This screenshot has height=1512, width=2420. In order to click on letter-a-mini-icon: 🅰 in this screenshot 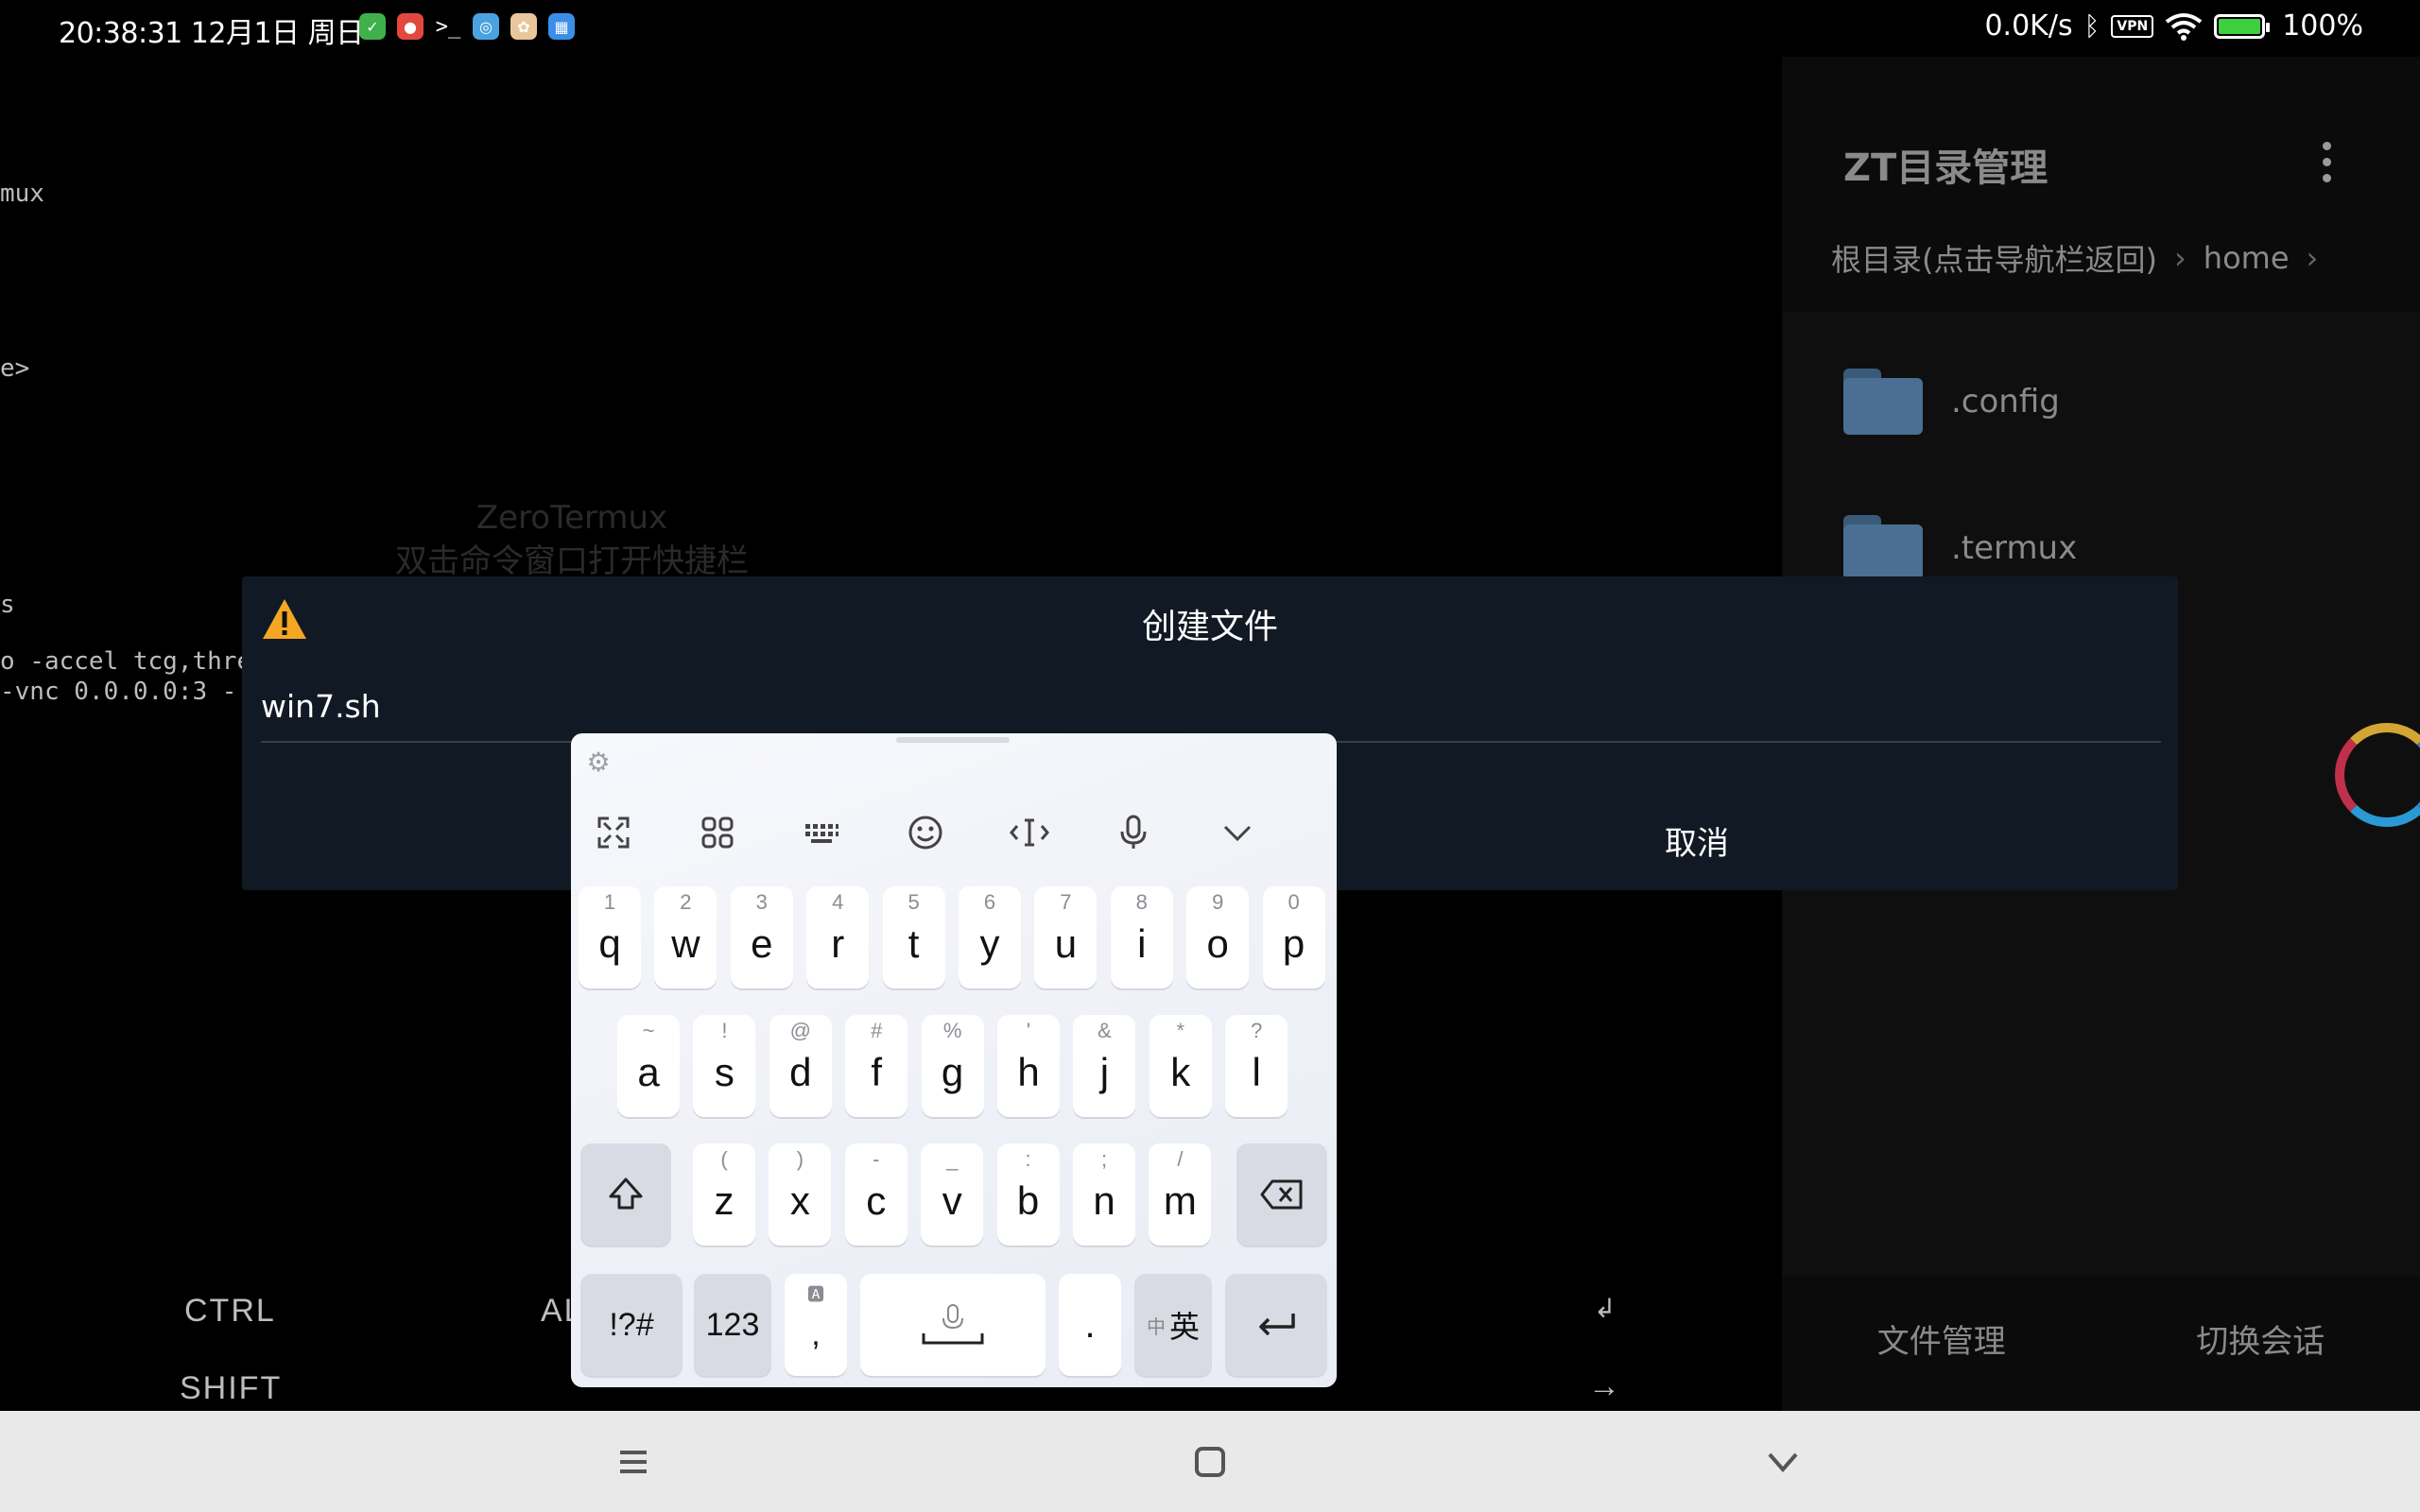, I will do `click(815, 1294)`.